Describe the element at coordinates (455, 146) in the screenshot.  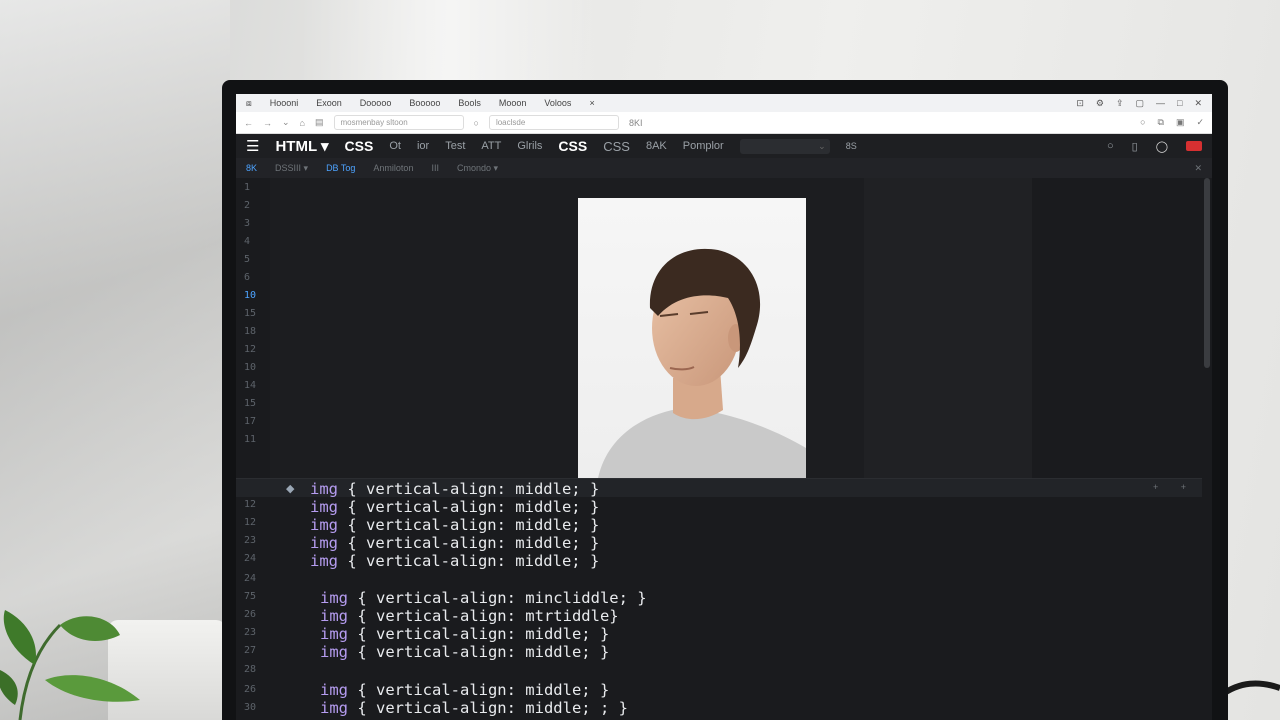
I see `toolbar-item: Test` at that location.